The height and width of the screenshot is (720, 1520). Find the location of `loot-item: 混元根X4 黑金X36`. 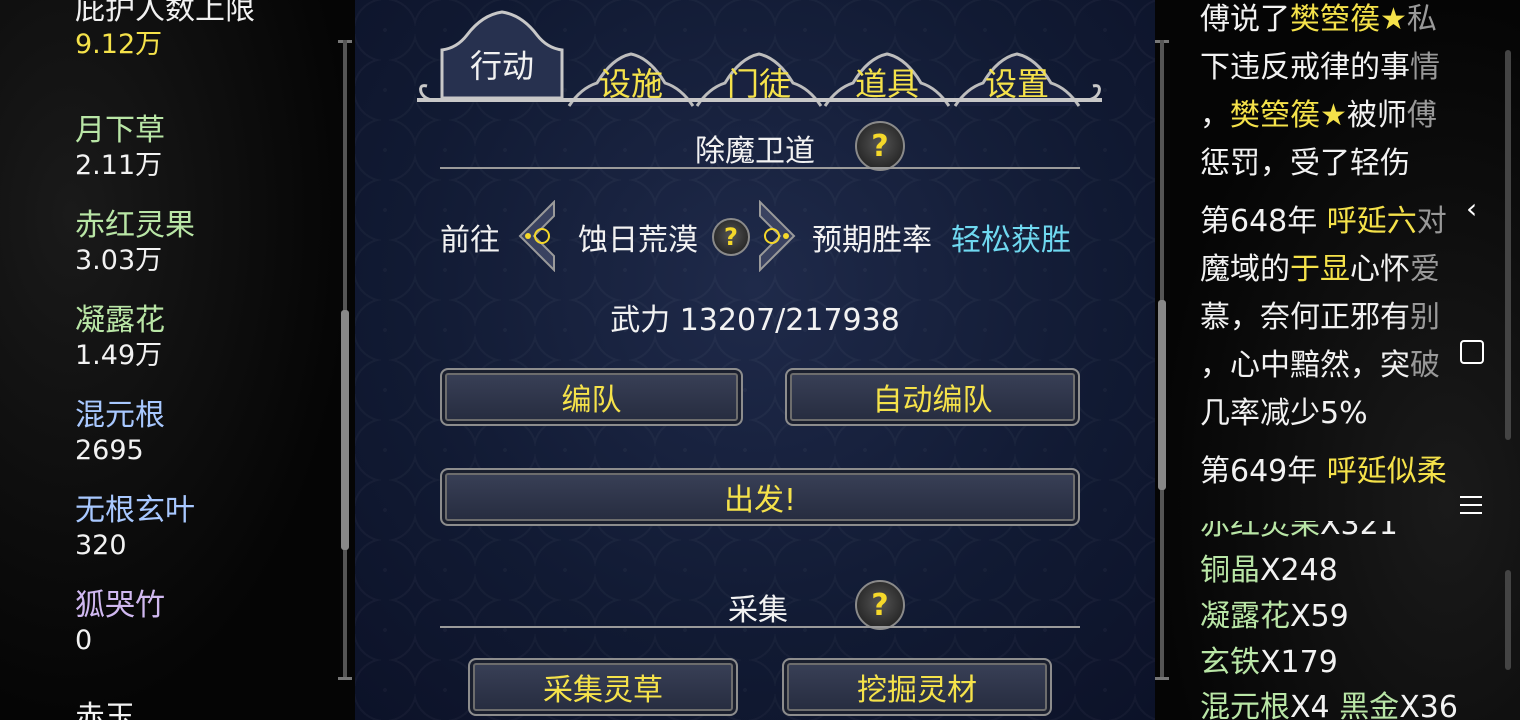

loot-item: 混元根X4 黑金X36 is located at coordinates (1329, 705).